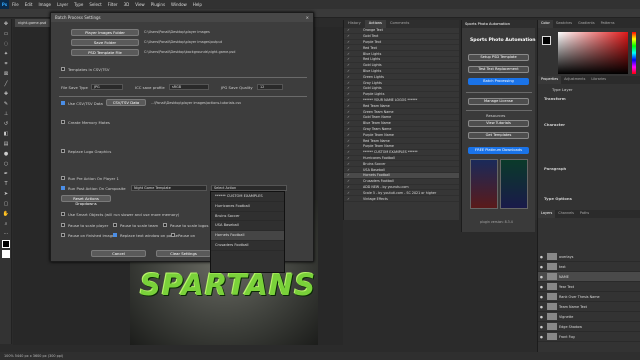 This screenshot has height=360, width=640. What do you see at coordinates (6, 244) in the screenshot?
I see `foreground-color-swatch` at bounding box center [6, 244].